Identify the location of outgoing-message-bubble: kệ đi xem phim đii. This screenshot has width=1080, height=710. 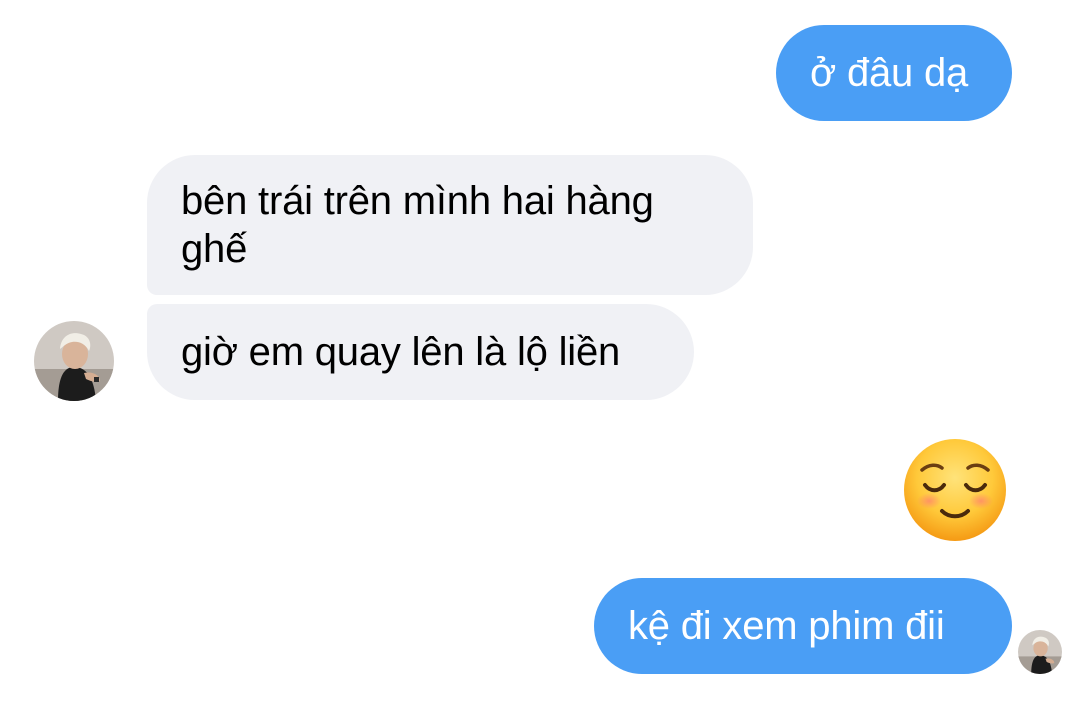
(803, 626).